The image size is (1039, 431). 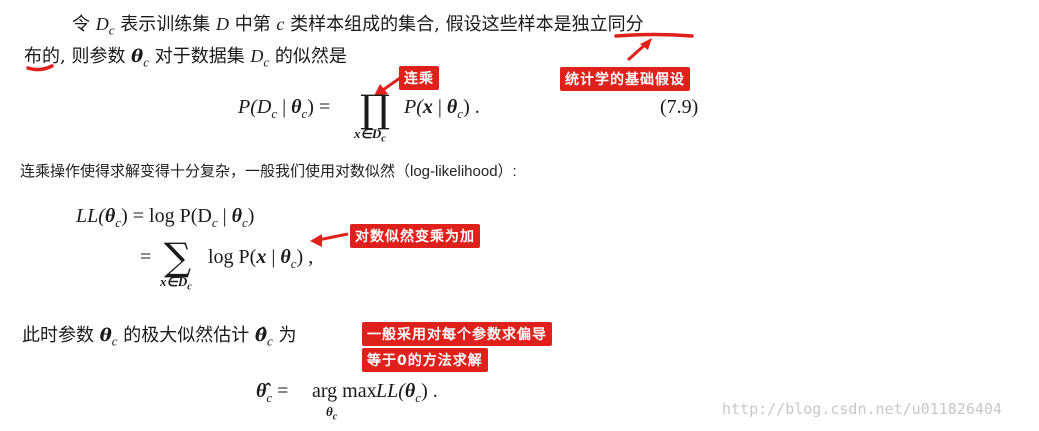 What do you see at coordinates (33, 56) in the screenshot?
I see `highlighted-text: 布` at bounding box center [33, 56].